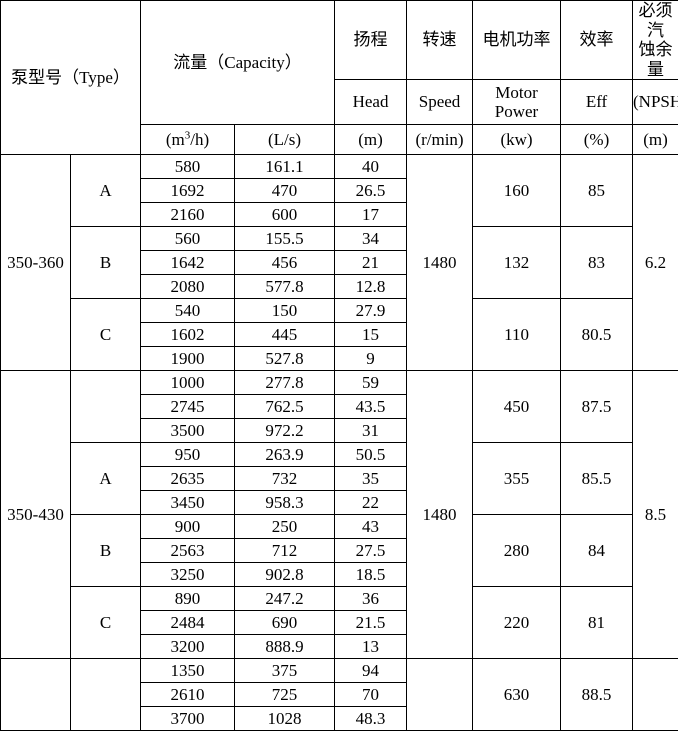 The image size is (678, 731). I want to click on head-cell: 18.5, so click(371, 575).